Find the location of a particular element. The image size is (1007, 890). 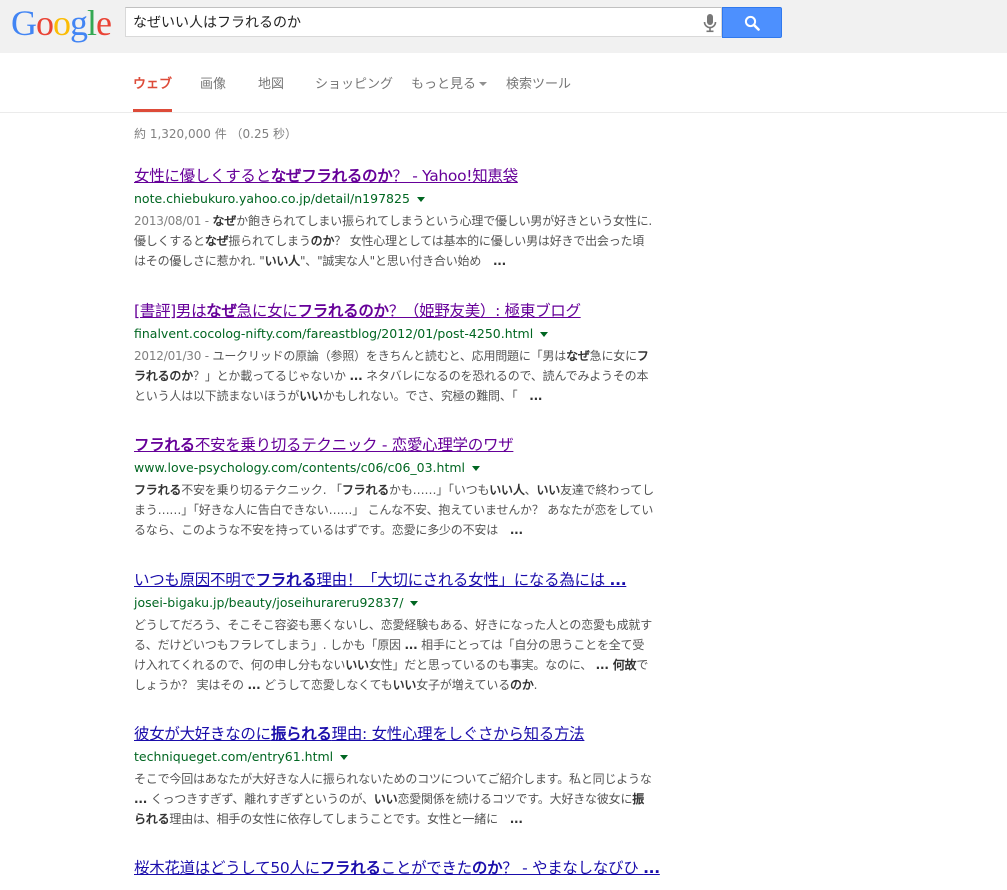

text-segment: 女子が増えている is located at coordinates (463, 685).